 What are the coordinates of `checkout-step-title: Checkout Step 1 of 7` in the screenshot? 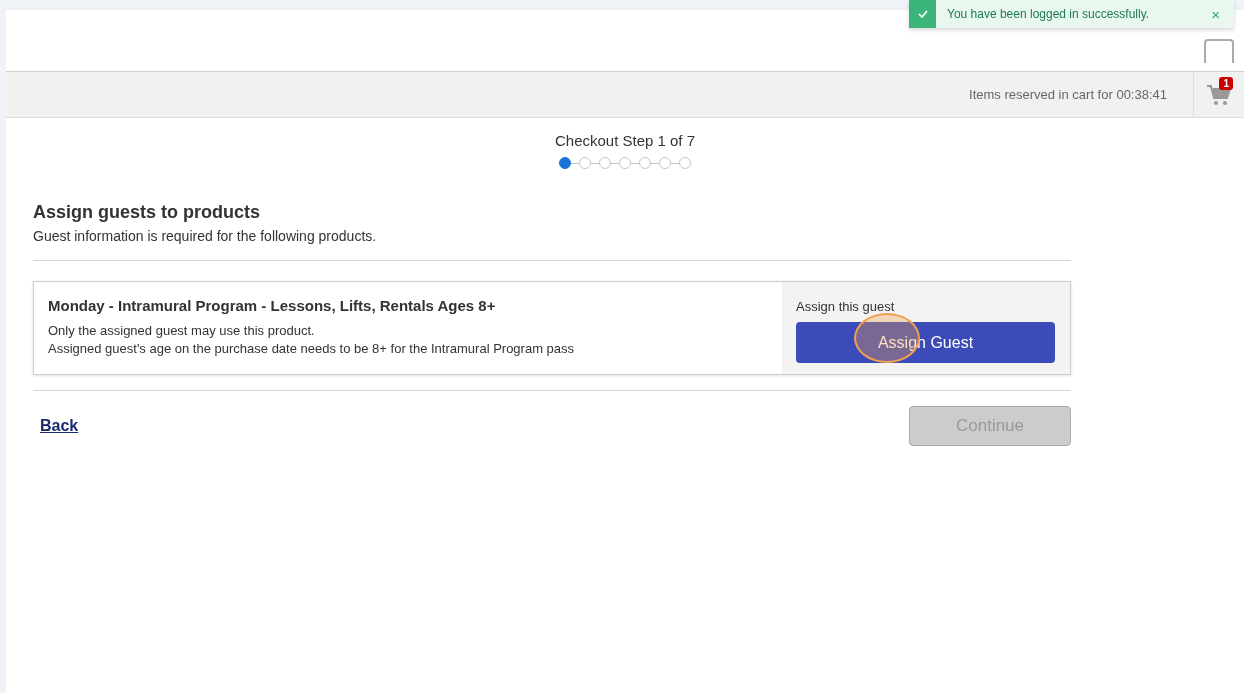 It's located at (625, 140).